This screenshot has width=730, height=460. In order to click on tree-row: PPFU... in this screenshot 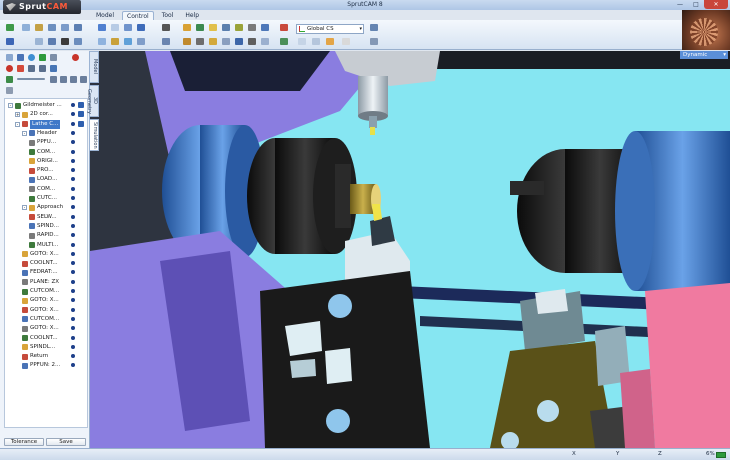, I will do `click(52, 142)`.